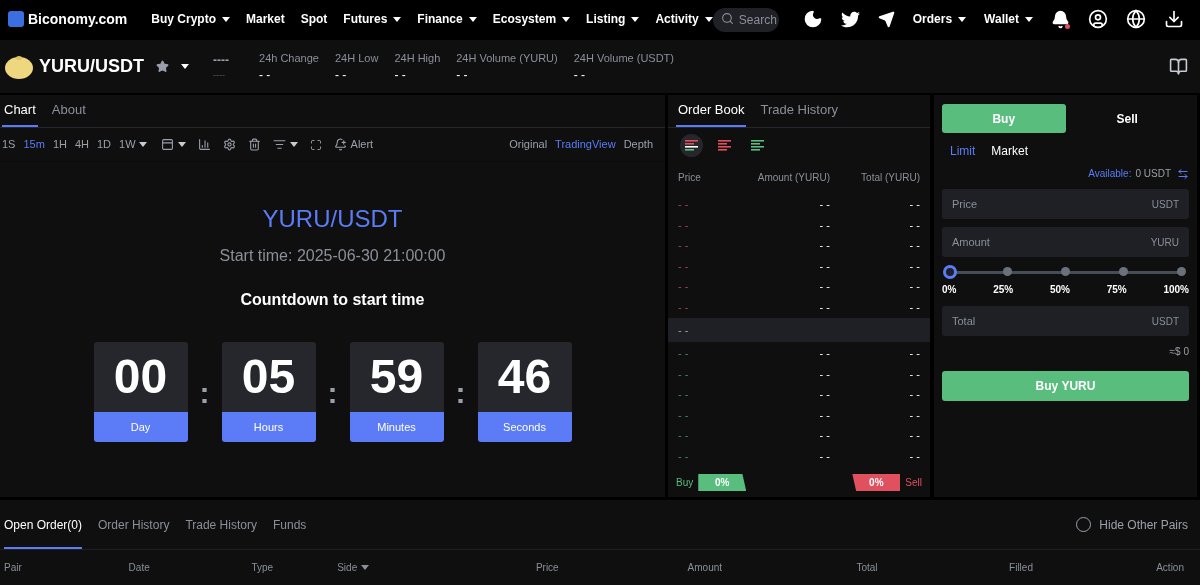 The width and height of the screenshot is (1200, 585). Describe the element at coordinates (254, 144) in the screenshot. I see `trash-icon` at that location.